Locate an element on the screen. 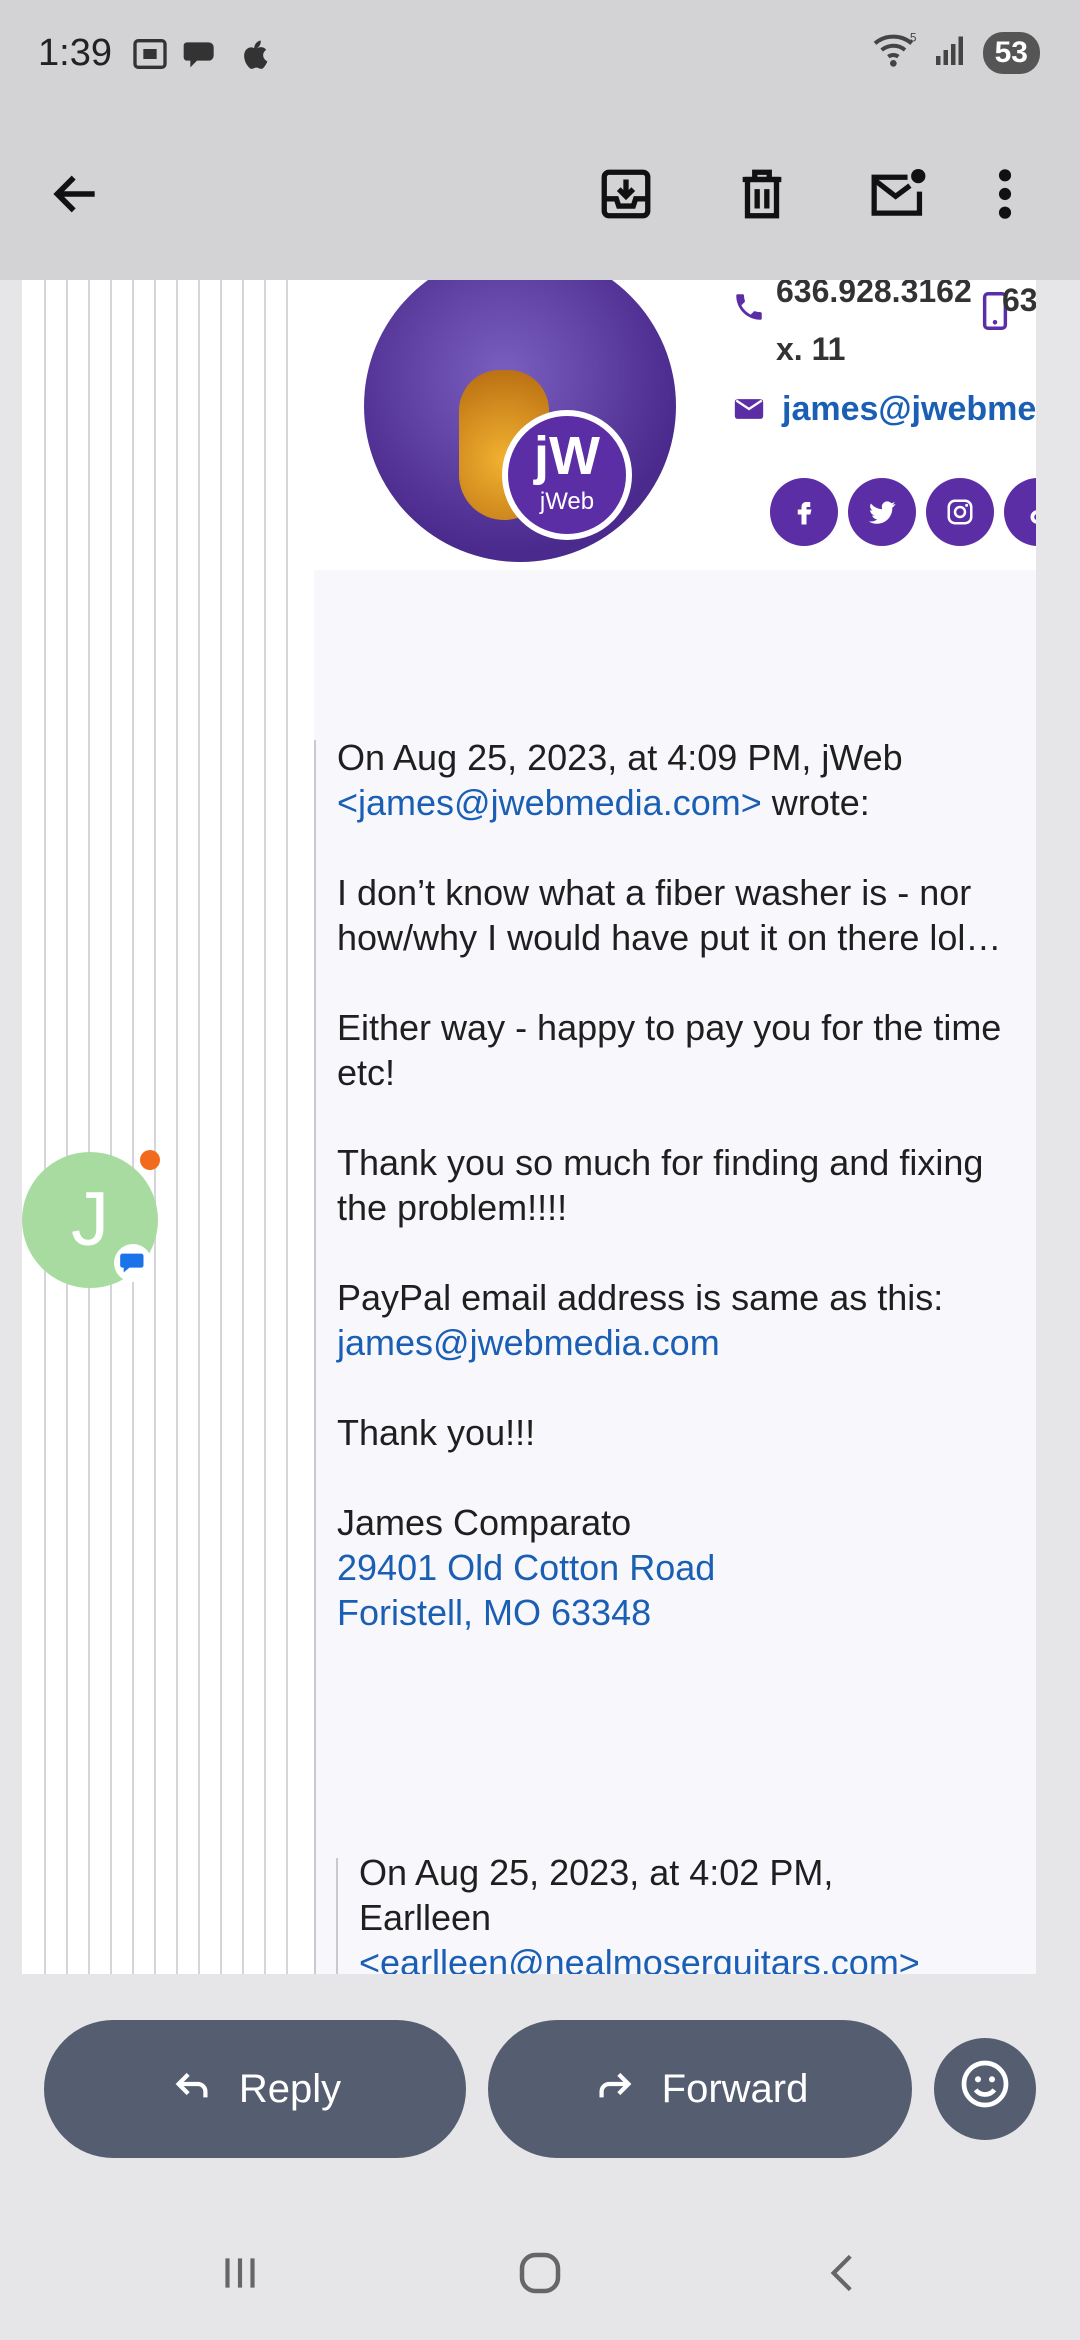  paypal-email-link: james@jwebmedia.com is located at coordinates (528, 1342).